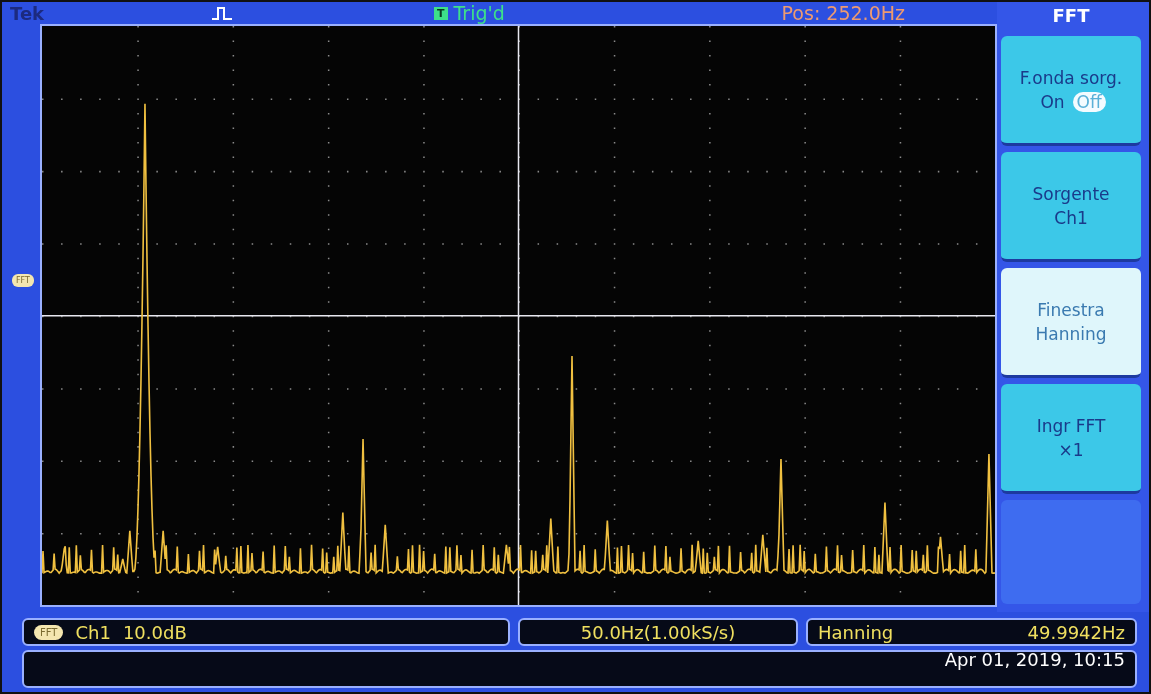 This screenshot has width=1151, height=694. What do you see at coordinates (1071, 439) in the screenshot?
I see `menu-button: Ingr FFT ×1` at bounding box center [1071, 439].